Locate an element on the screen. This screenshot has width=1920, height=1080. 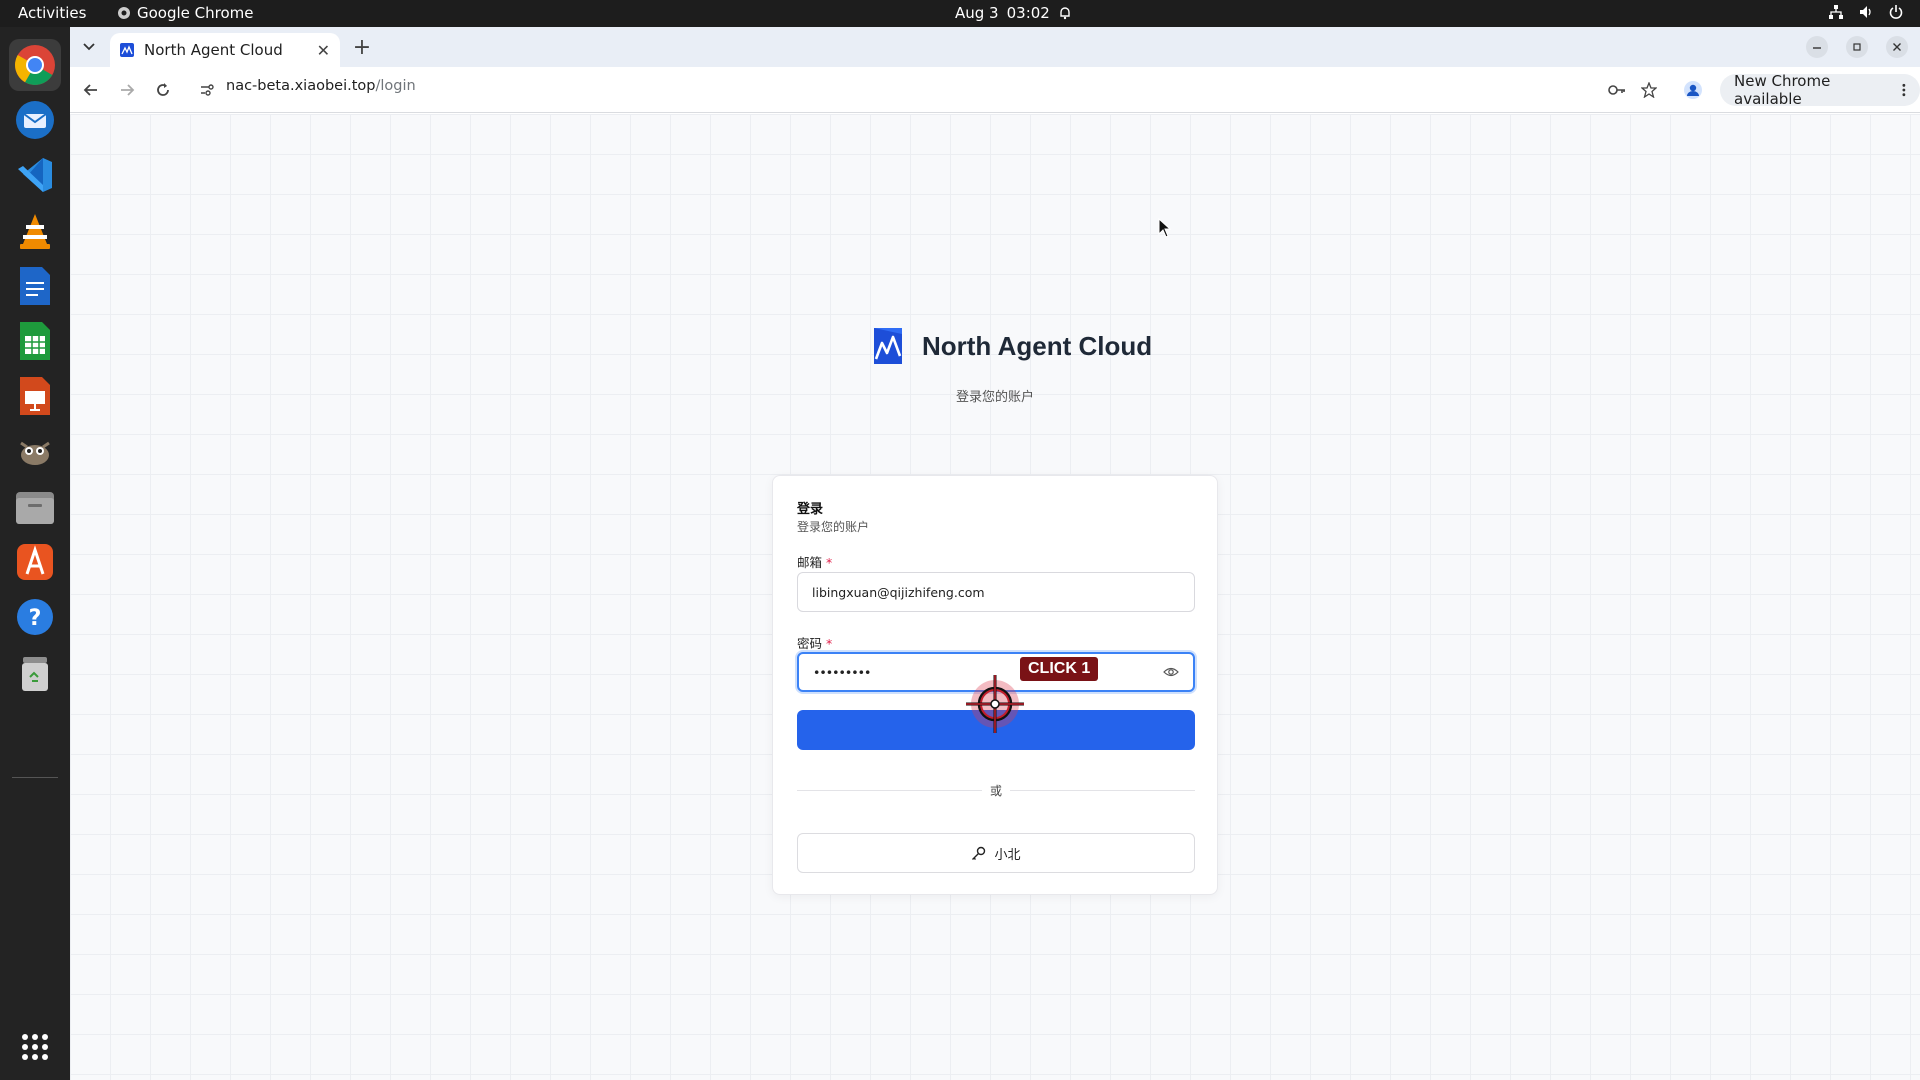
app-menu: Google Chrome is located at coordinates (185, 13).